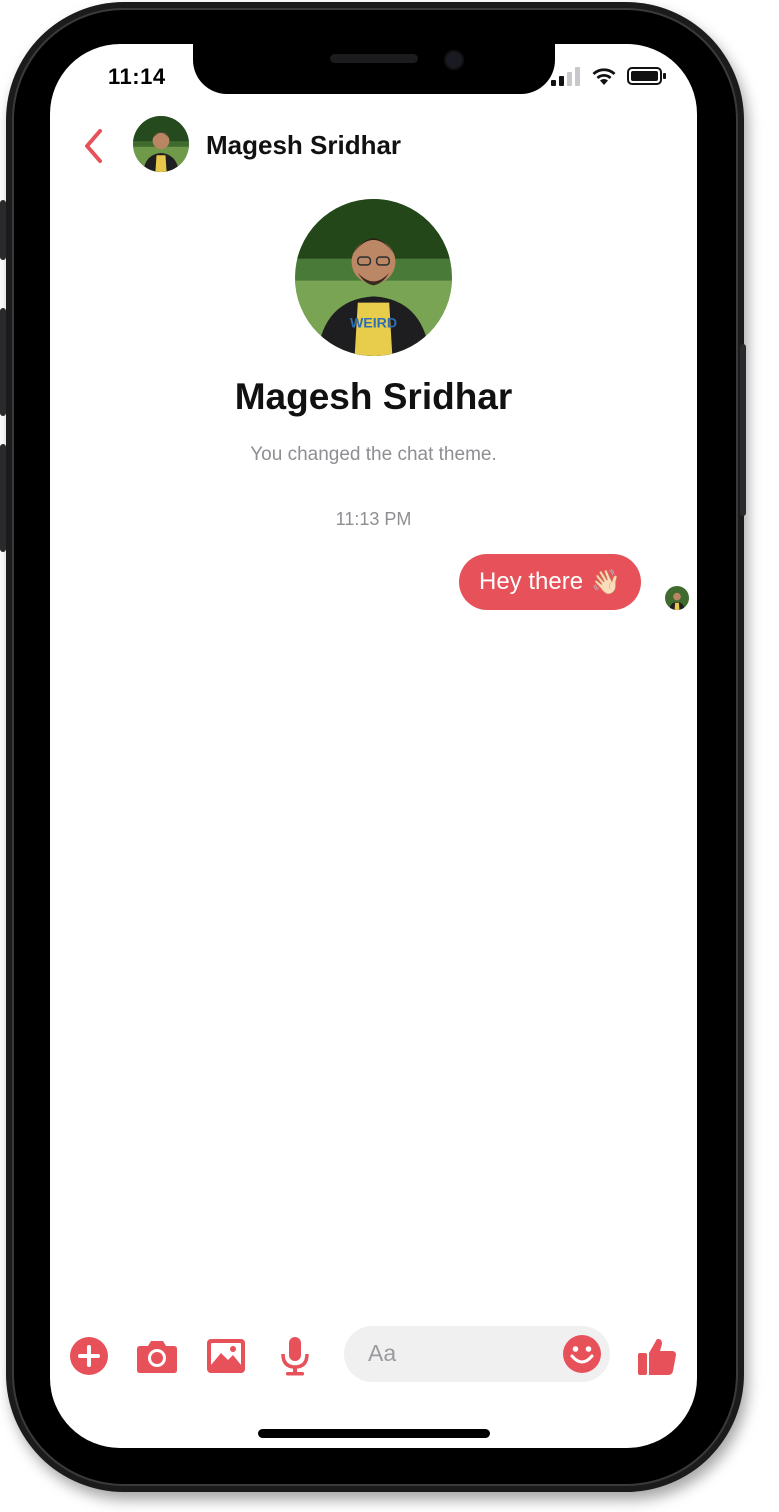  What do you see at coordinates (382, 1353) in the screenshot?
I see `message-input-placeholder: Aa` at bounding box center [382, 1353].